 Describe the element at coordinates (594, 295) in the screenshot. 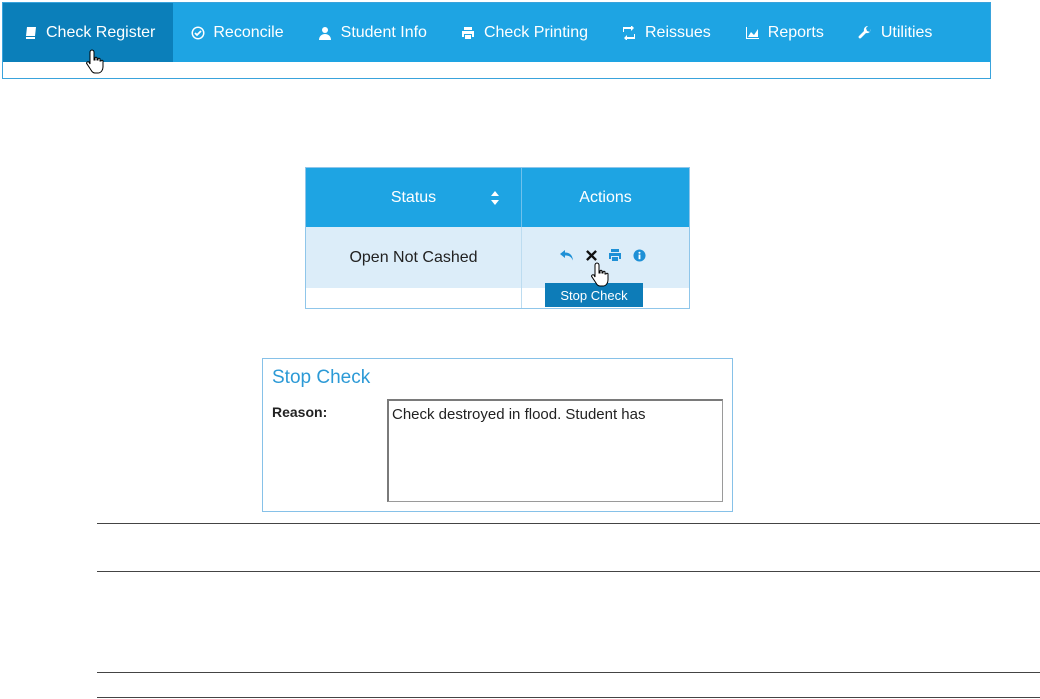

I see `stop-check-tooltip: Stop Check` at that location.